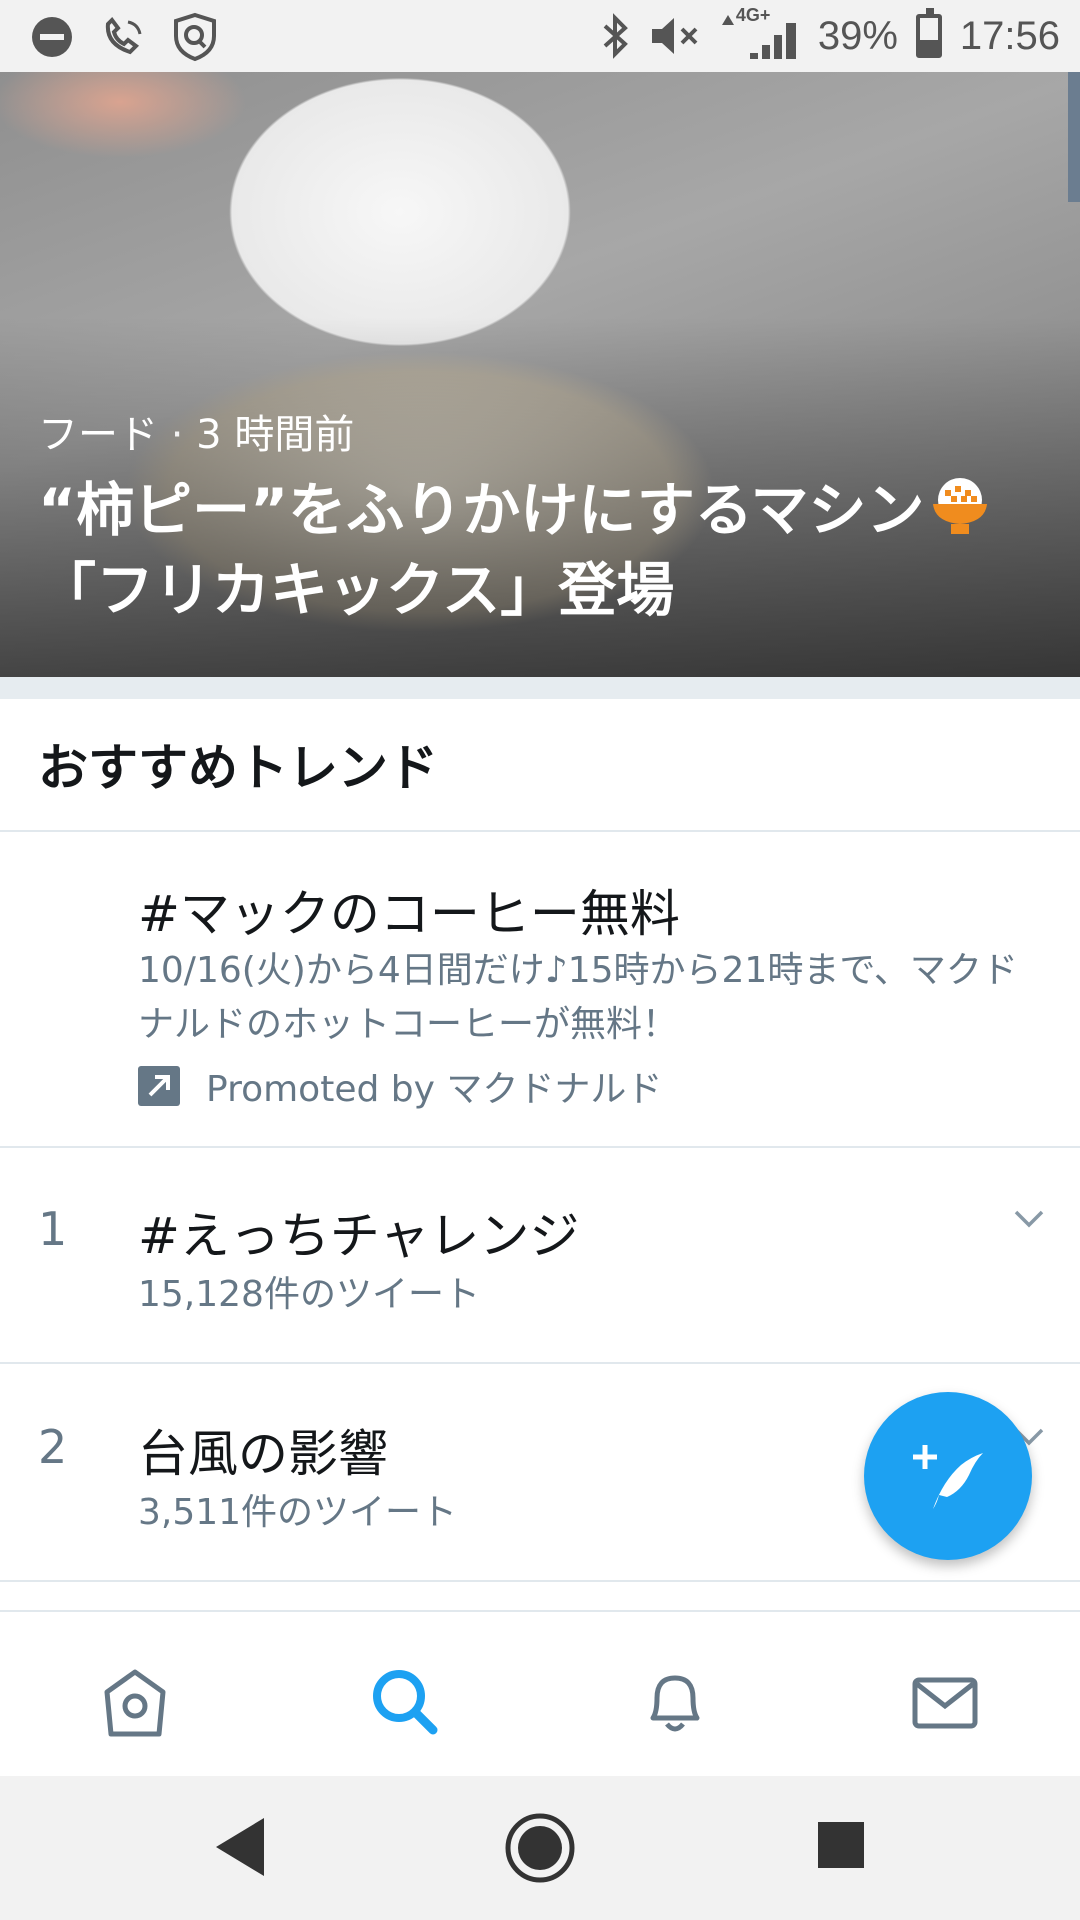 The image size is (1080, 1920). What do you see at coordinates (1074, 137) in the screenshot?
I see `scroll-indicator` at bounding box center [1074, 137].